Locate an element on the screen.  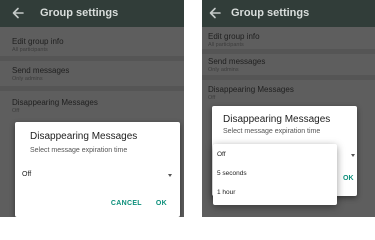
dialog-actions: CANCEL OK is located at coordinates (139, 203).